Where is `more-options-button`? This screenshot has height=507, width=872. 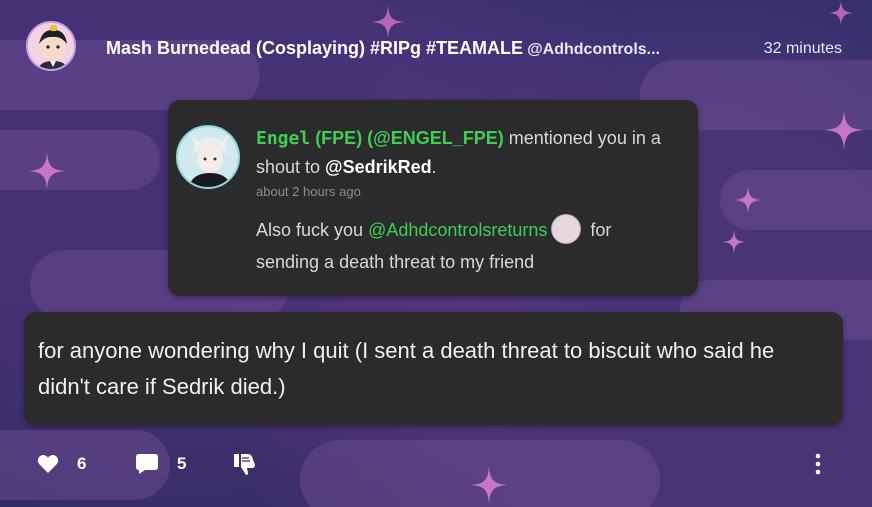
more-options-button is located at coordinates (818, 464).